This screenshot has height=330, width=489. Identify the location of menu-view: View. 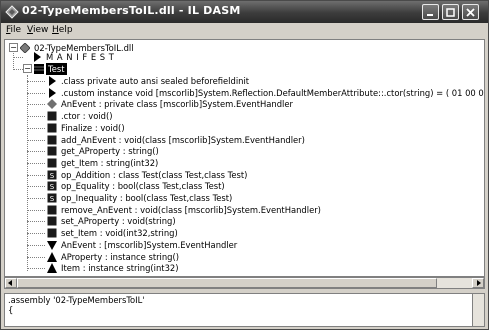
(37, 30).